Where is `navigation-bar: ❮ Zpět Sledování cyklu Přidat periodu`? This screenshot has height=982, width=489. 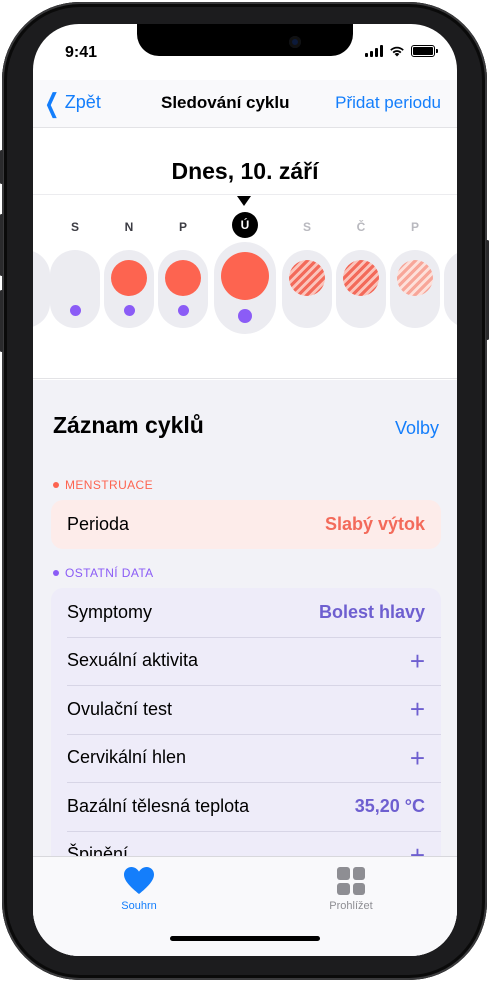
navigation-bar: ❮ Zpět Sledování cyklu Přidat periodu is located at coordinates (245, 104).